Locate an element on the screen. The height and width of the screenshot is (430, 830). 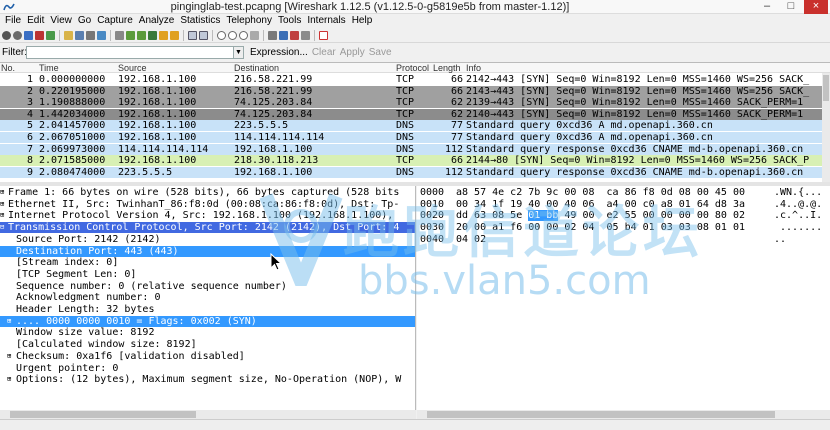
filter-dropdown-icon: ▼ is located at coordinates (239, 52).